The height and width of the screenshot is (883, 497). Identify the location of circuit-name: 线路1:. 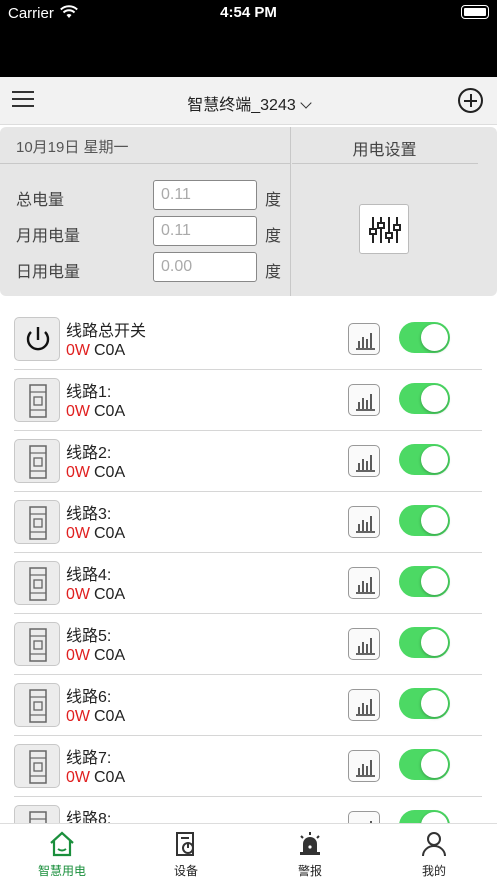
(89, 392).